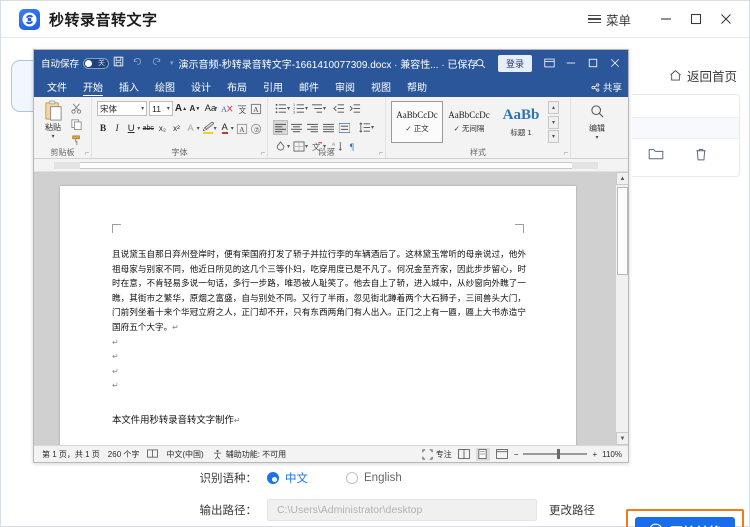  Describe the element at coordinates (612, 454) in the screenshot. I see `zoom-level: 110%` at that location.